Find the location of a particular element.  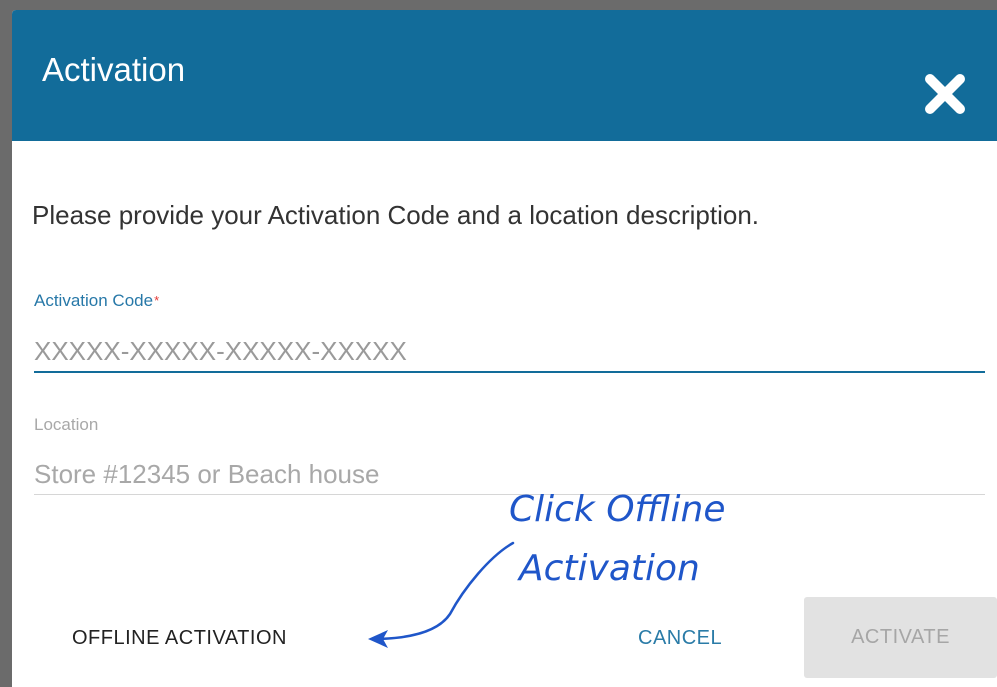

activation-code-label: Activation Code* is located at coordinates (96, 301).